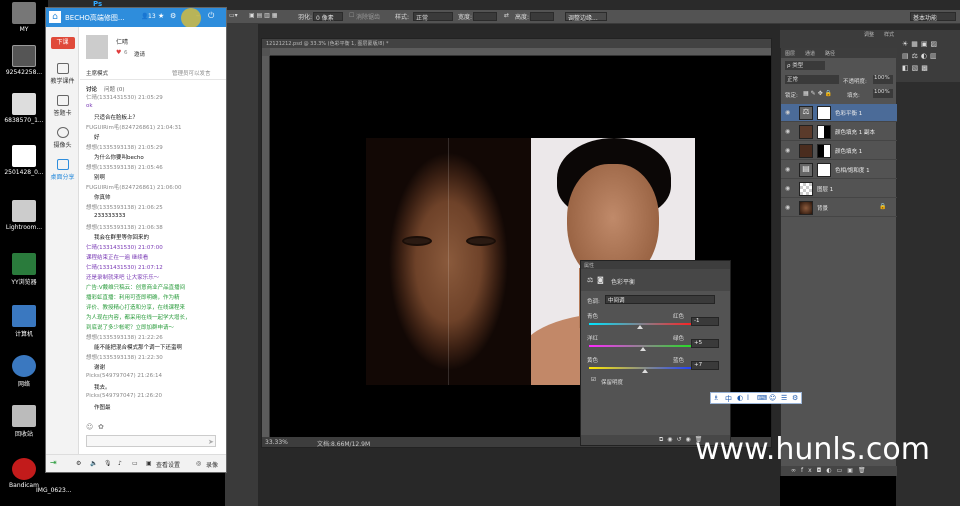  Describe the element at coordinates (705, 365) in the screenshot. I see `yellow-blue-input: +7` at that location.